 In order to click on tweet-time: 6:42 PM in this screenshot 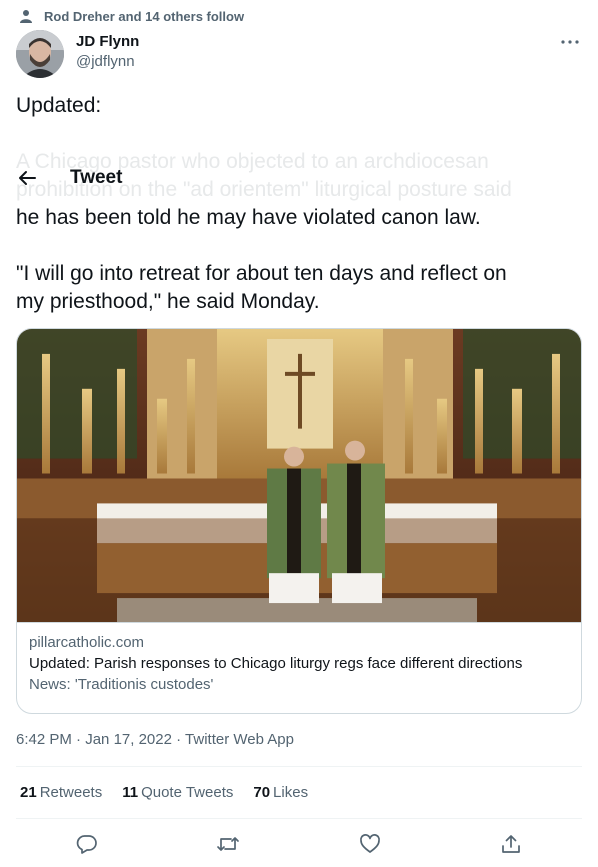, I will do `click(44, 739)`.